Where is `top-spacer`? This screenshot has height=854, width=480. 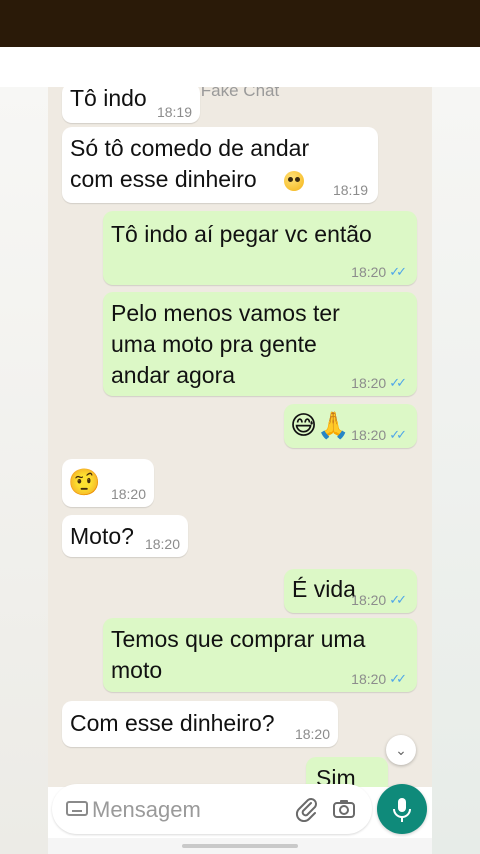
top-spacer is located at coordinates (240, 67).